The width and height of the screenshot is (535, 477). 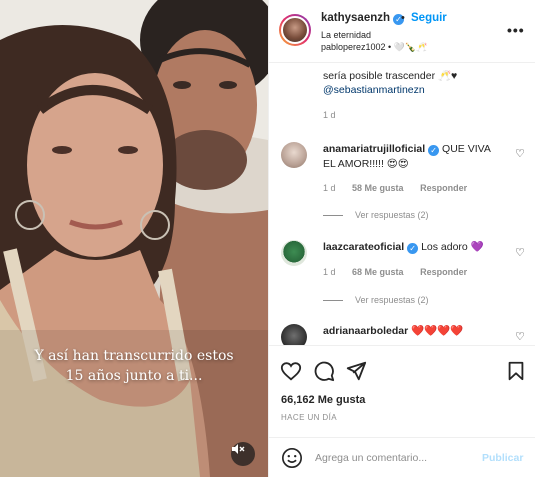 What do you see at coordinates (238, 449) in the screenshot?
I see `speaker-muted-icon` at bounding box center [238, 449].